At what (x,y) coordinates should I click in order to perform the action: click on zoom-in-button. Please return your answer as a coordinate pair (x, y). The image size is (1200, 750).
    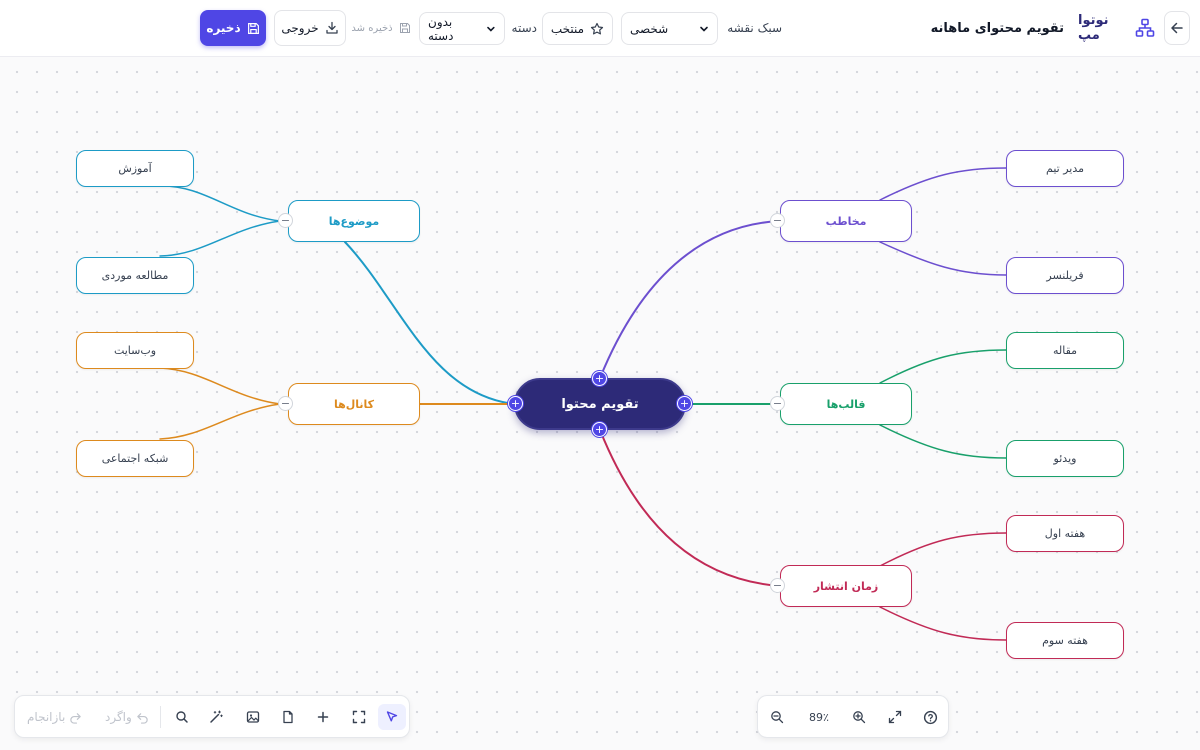
    Looking at the image, I should click on (859, 717).